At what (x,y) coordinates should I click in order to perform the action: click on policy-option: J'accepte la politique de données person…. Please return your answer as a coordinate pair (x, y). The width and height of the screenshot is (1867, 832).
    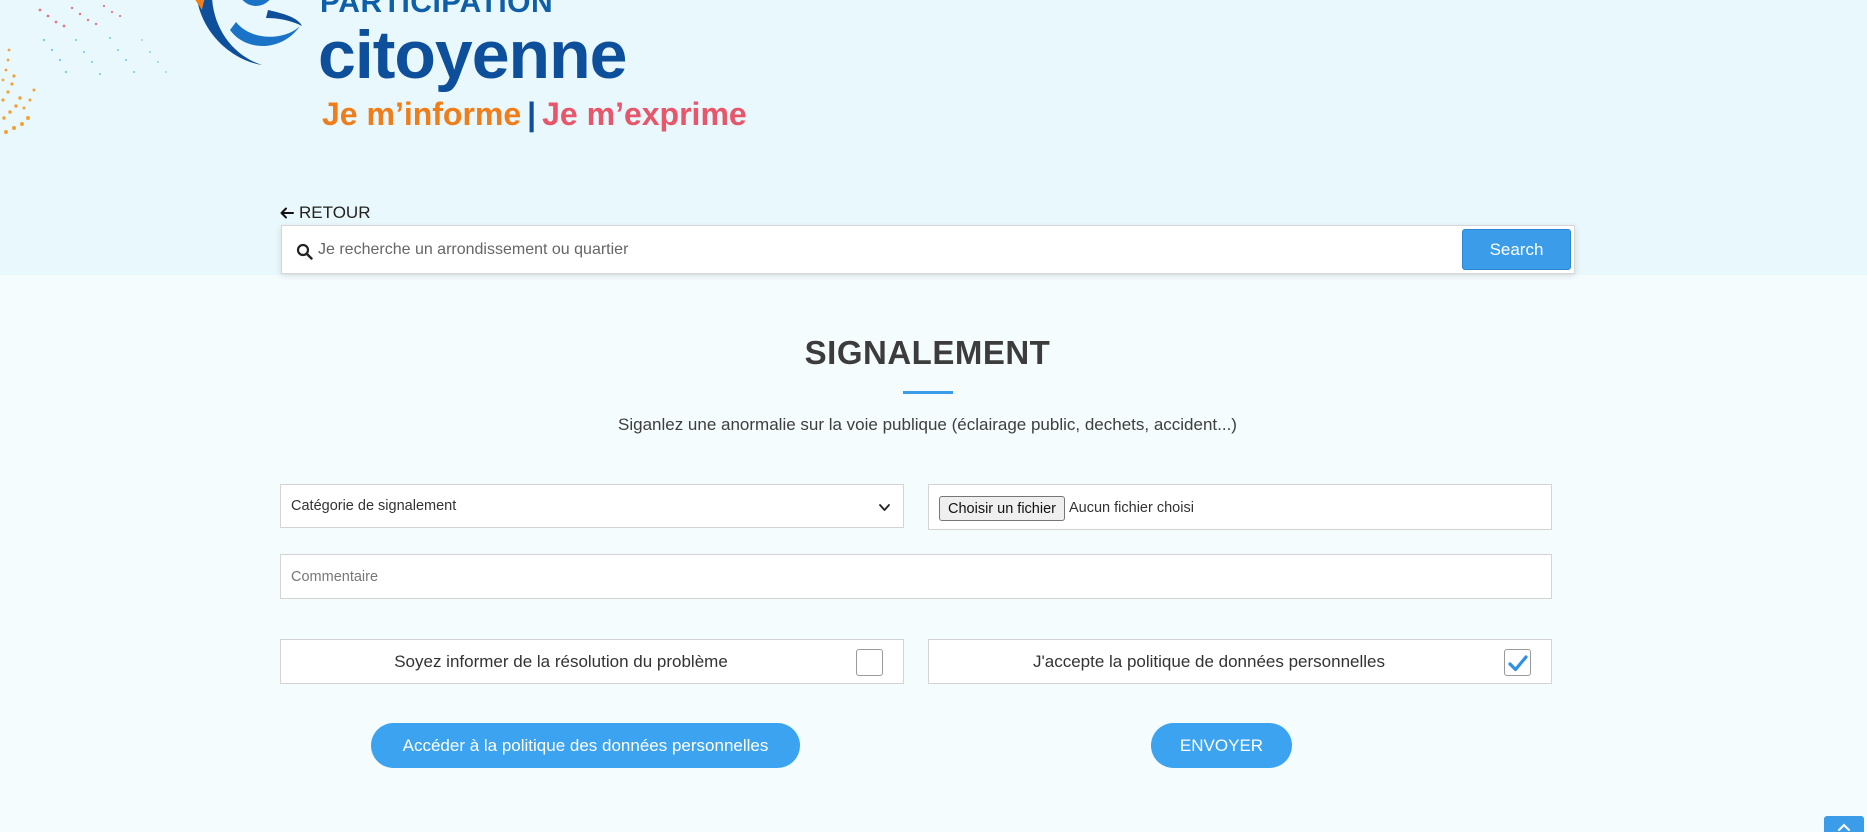
    Looking at the image, I should click on (1240, 661).